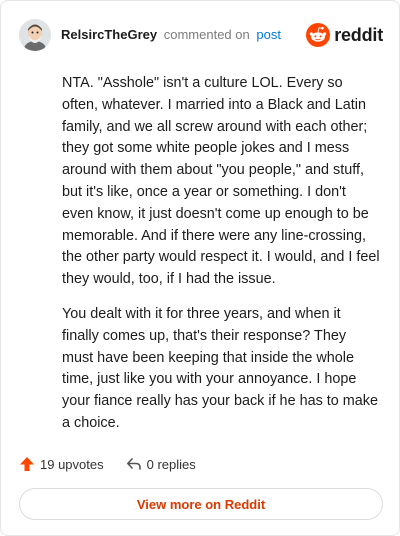  What do you see at coordinates (206, 34) in the screenshot?
I see `action-text: commented on` at bounding box center [206, 34].